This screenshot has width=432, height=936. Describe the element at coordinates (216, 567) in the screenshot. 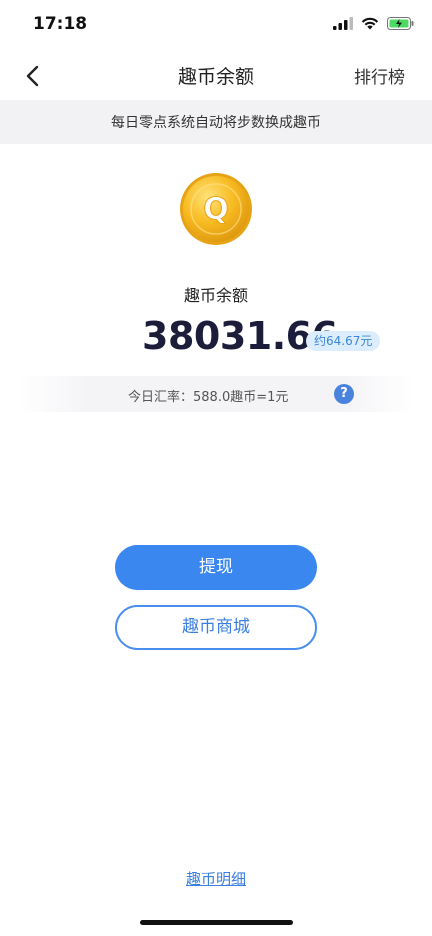

I see `withdraw-button: 提现` at that location.